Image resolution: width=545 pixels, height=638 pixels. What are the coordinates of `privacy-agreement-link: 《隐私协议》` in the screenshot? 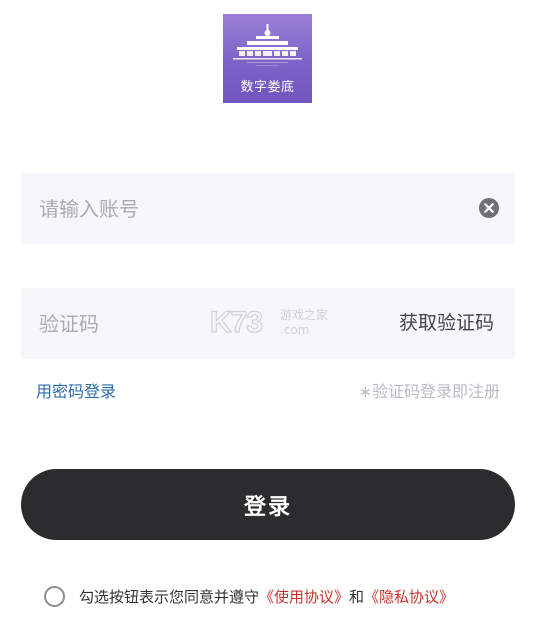 It's located at (409, 596).